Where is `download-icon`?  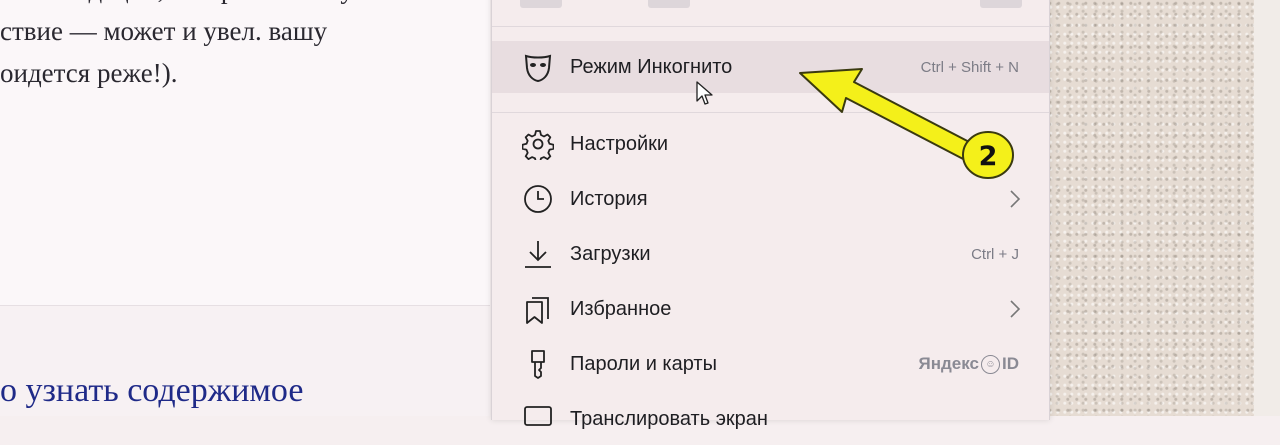 download-icon is located at coordinates (538, 254).